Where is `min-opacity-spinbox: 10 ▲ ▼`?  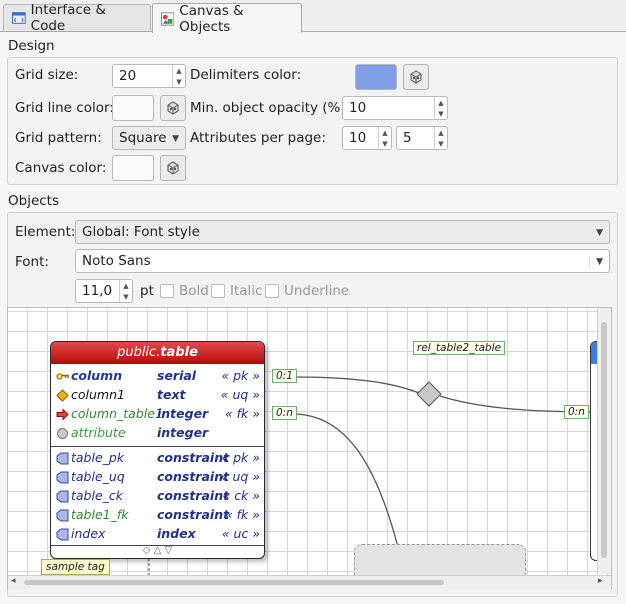
min-opacity-spinbox: 10 ▲ ▼ is located at coordinates (395, 108).